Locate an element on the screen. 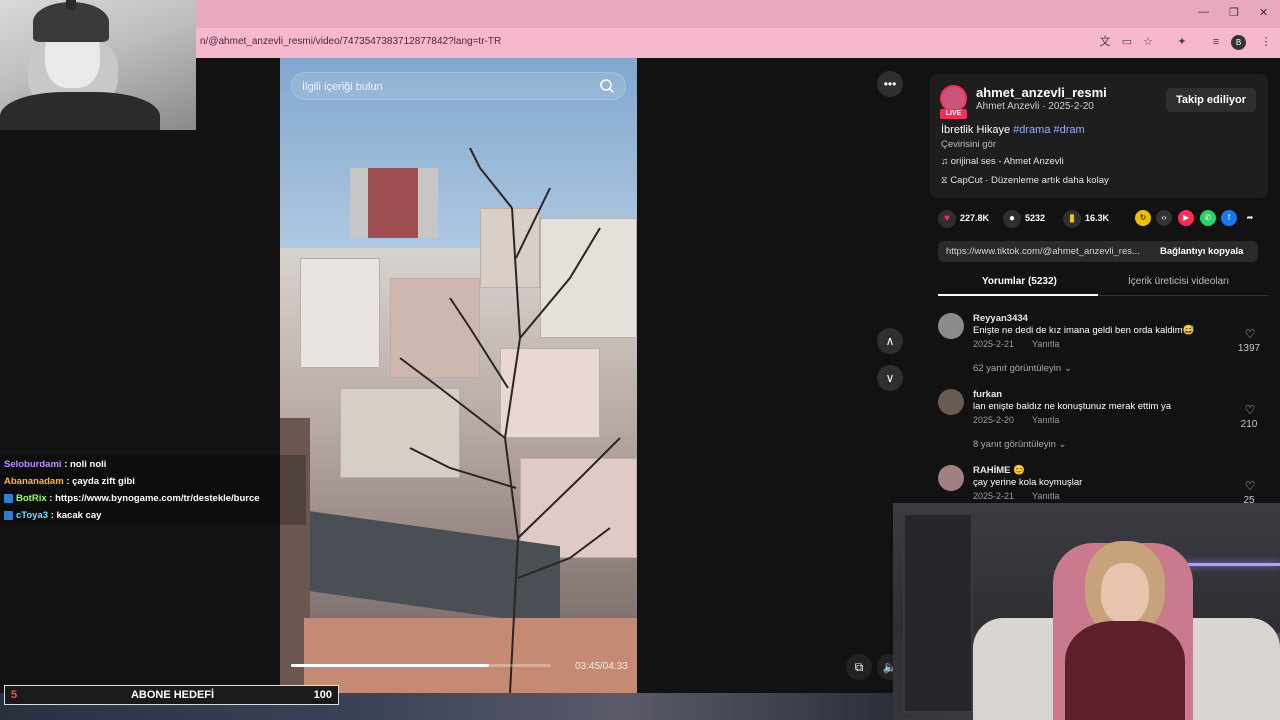 Image resolution: width=1280 pixels, height=720 pixels. chat-message: Seloburdami : noli noli is located at coordinates (55, 464).